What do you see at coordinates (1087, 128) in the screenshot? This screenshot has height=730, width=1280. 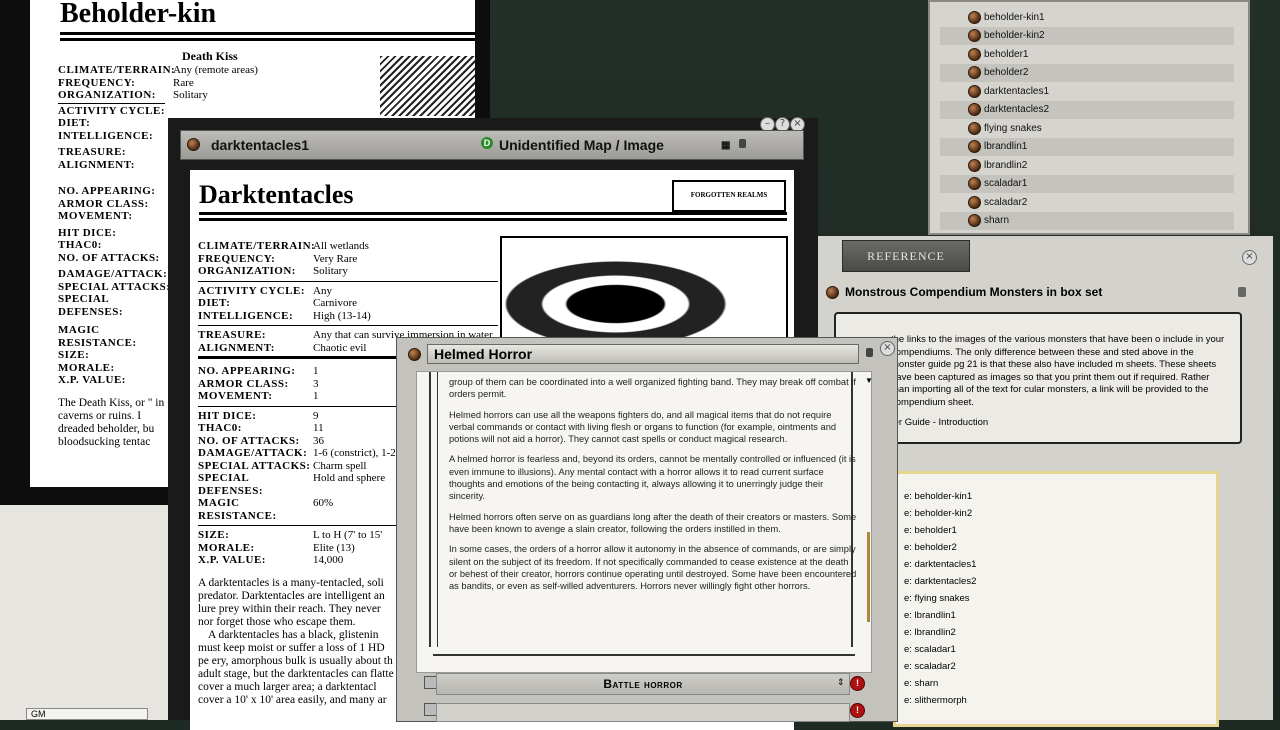 I see `list-item: flying snakes` at bounding box center [1087, 128].